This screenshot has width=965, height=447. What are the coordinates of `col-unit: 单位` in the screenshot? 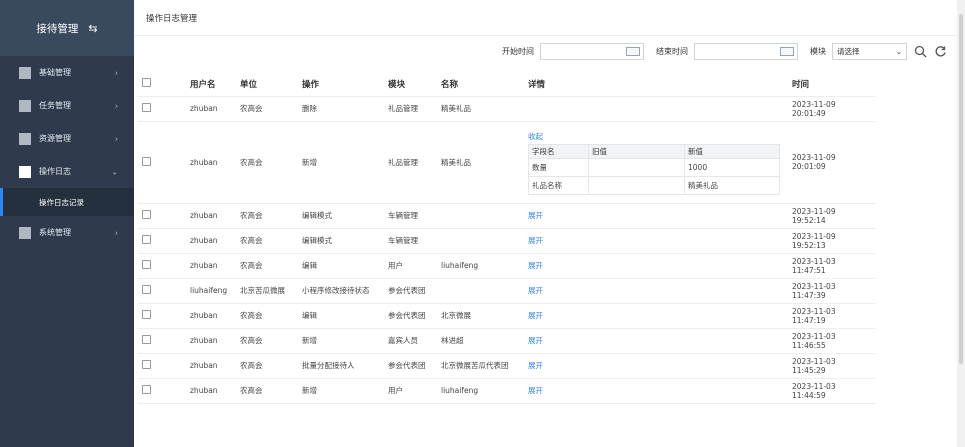 It's located at (267, 84).